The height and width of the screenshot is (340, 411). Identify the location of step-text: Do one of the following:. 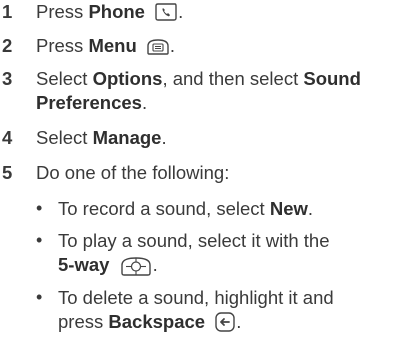
(133, 172).